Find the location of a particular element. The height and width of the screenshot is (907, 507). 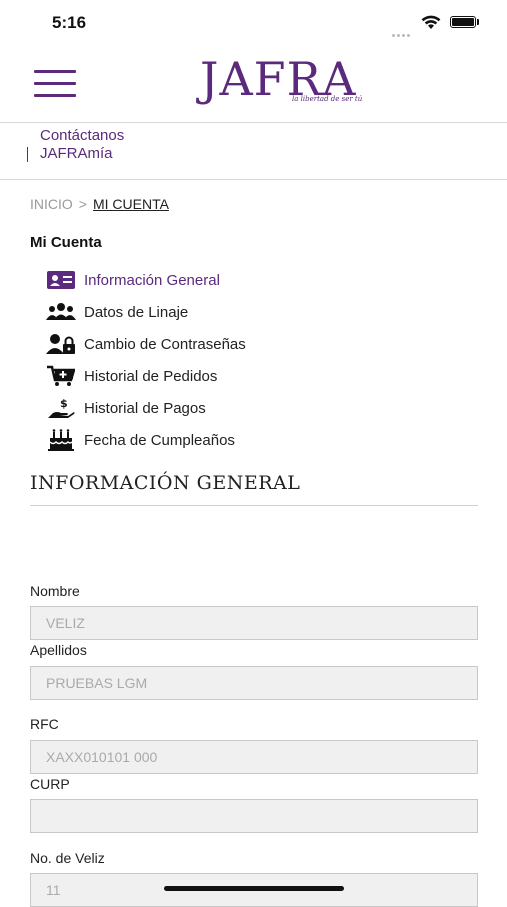

link-divider is located at coordinates (27, 154).